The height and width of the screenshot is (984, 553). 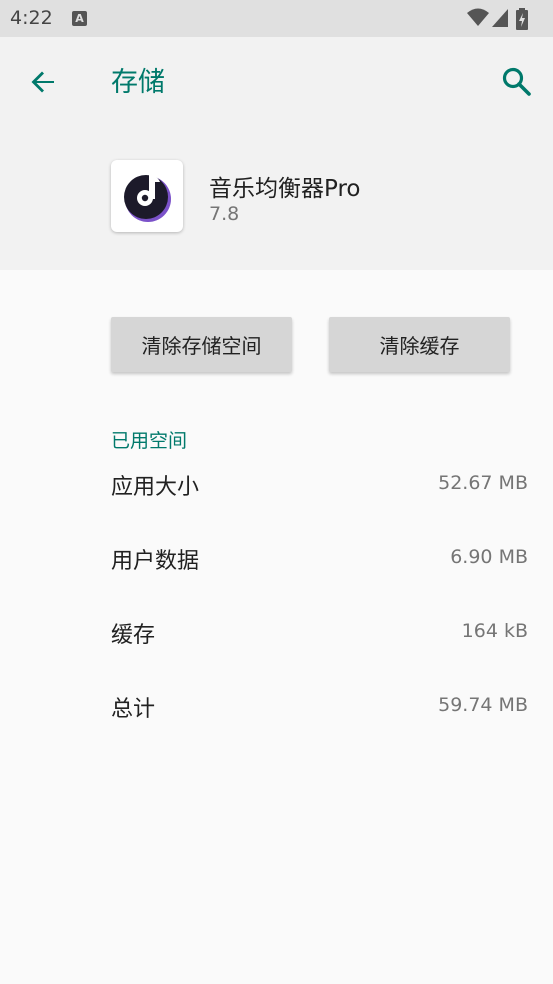 I want to click on storage-row-total: 总计 59.74 MB, so click(x=319, y=711).